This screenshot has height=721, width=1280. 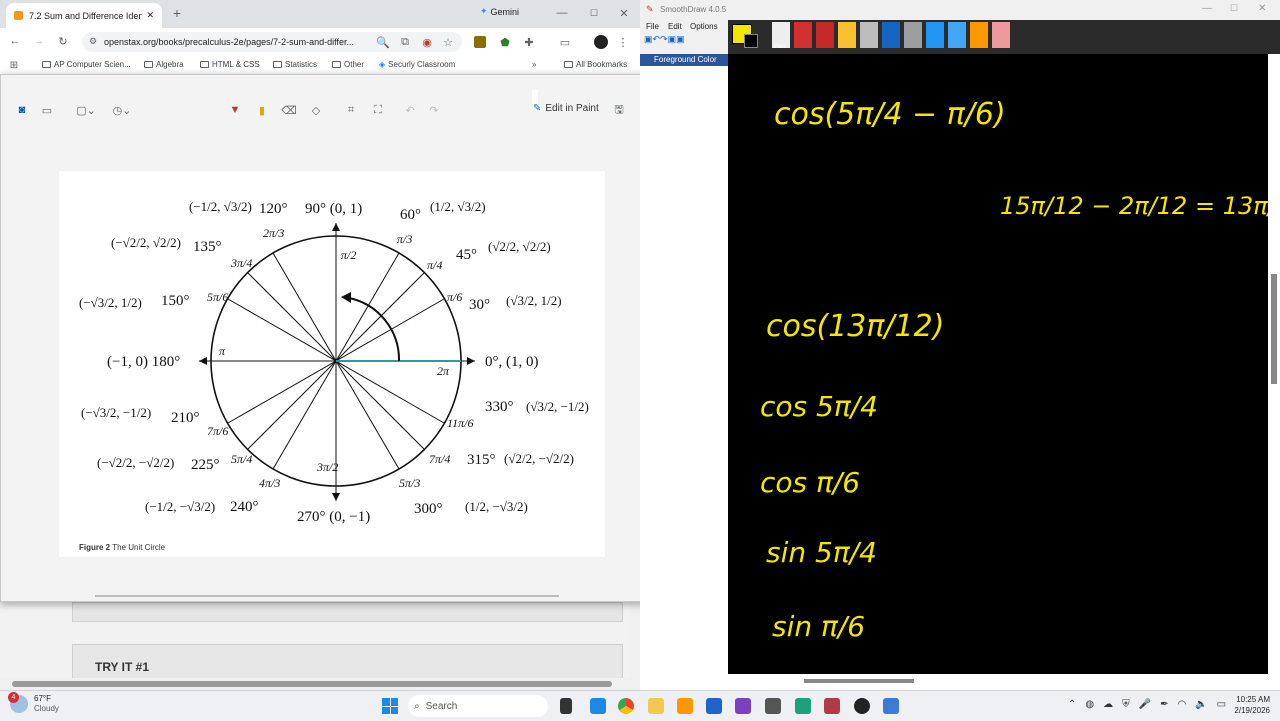 What do you see at coordinates (434, 110) in the screenshot?
I see `redo-icon: ↷` at bounding box center [434, 110].